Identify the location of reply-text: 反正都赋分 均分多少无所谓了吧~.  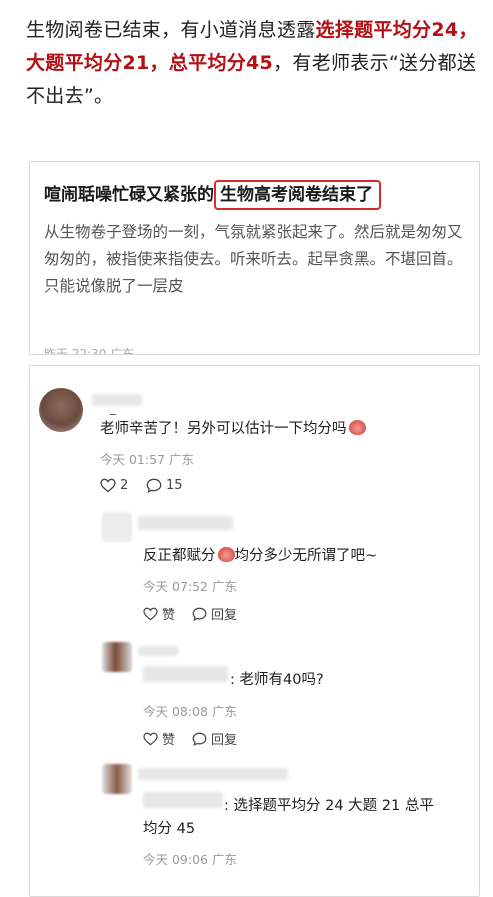
(260, 555).